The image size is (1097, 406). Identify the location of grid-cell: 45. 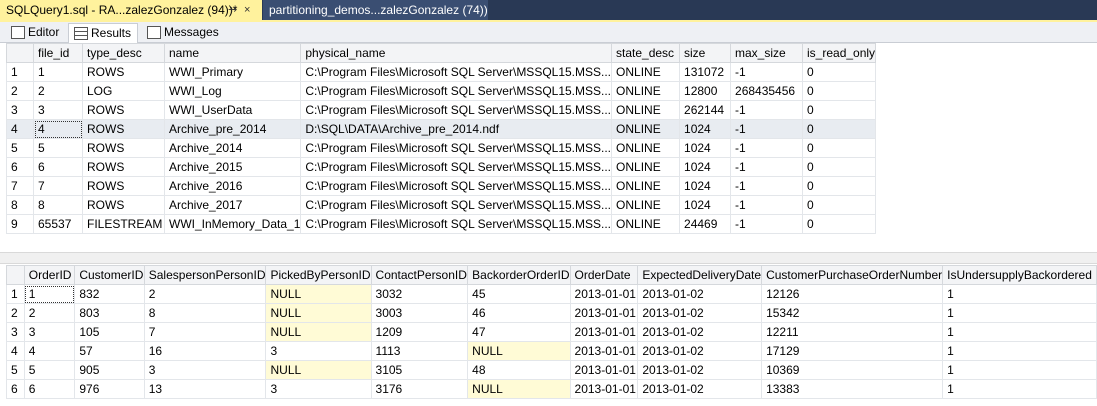
(519, 294).